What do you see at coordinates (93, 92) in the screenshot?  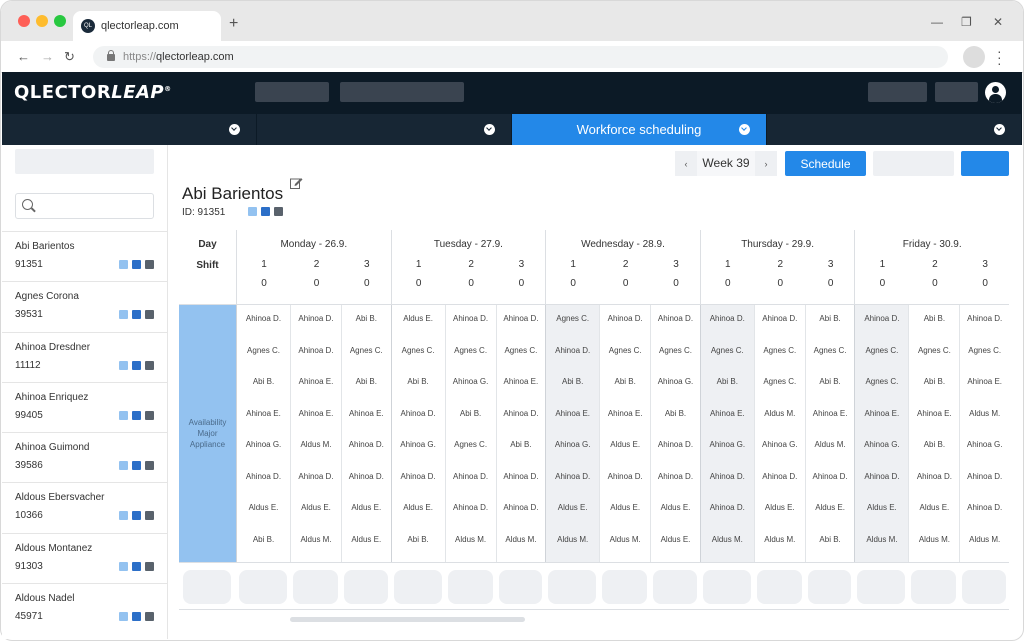 I see `logo: QLECTORLEAP®` at bounding box center [93, 92].